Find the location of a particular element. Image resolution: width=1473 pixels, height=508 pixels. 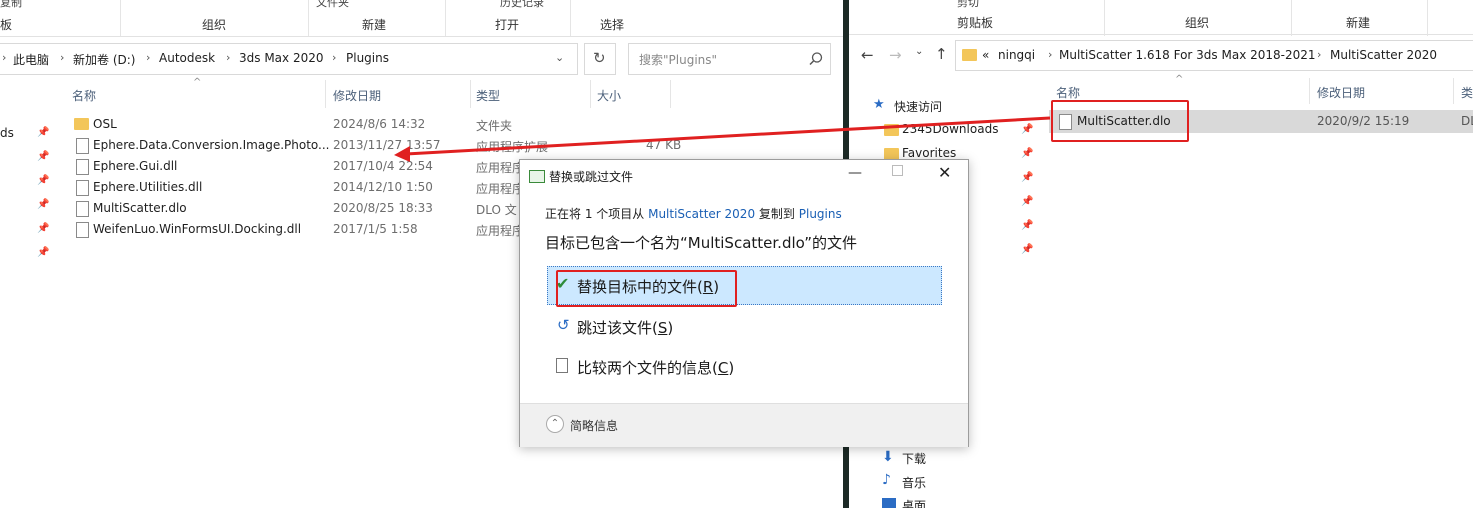

file-name: Ephere.Gui.dll is located at coordinates (135, 166).